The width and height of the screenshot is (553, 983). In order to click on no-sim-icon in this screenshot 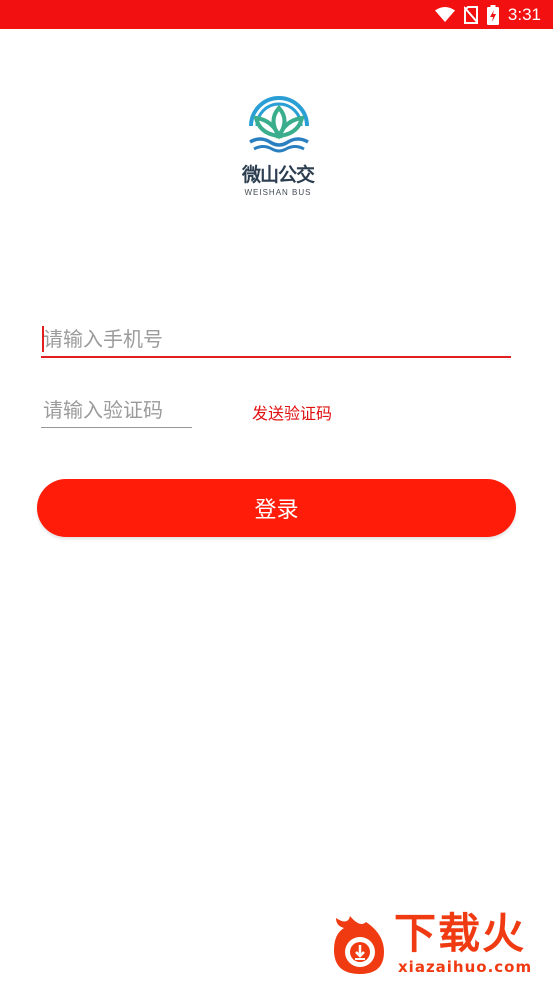, I will do `click(470, 15)`.